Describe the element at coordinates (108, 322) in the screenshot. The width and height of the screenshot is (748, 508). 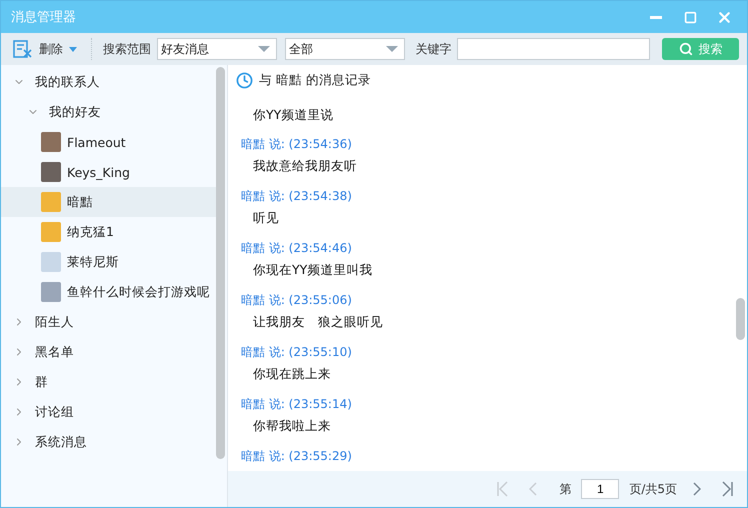
I see `tree-group: 陌生人` at that location.